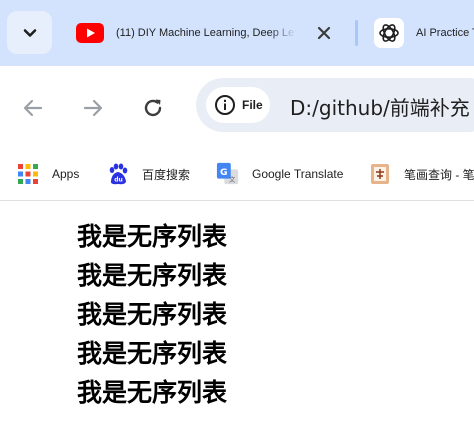  I want to click on reload-button, so click(153, 108).